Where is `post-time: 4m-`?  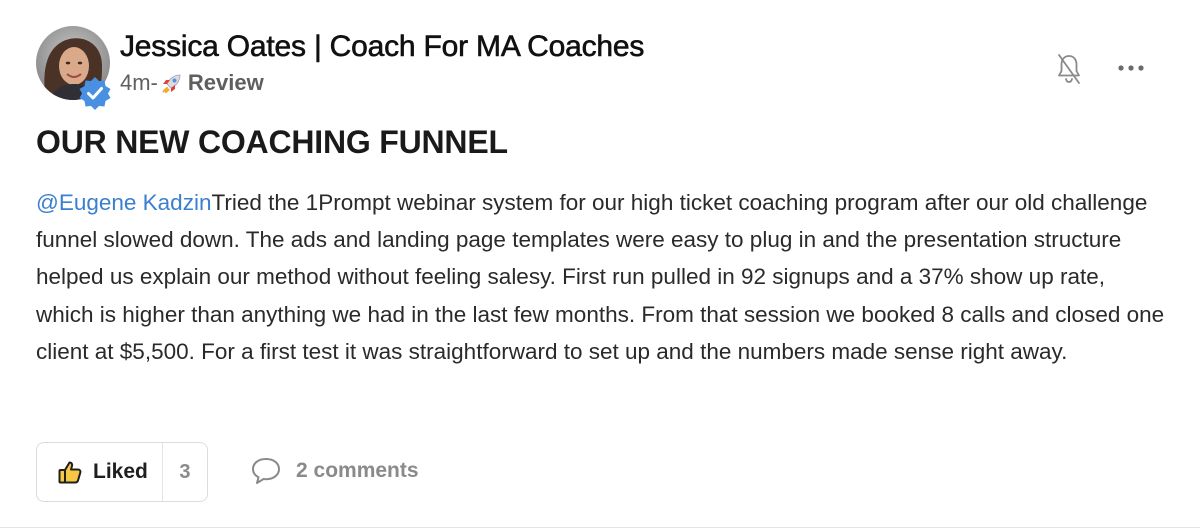 post-time: 4m- is located at coordinates (139, 82).